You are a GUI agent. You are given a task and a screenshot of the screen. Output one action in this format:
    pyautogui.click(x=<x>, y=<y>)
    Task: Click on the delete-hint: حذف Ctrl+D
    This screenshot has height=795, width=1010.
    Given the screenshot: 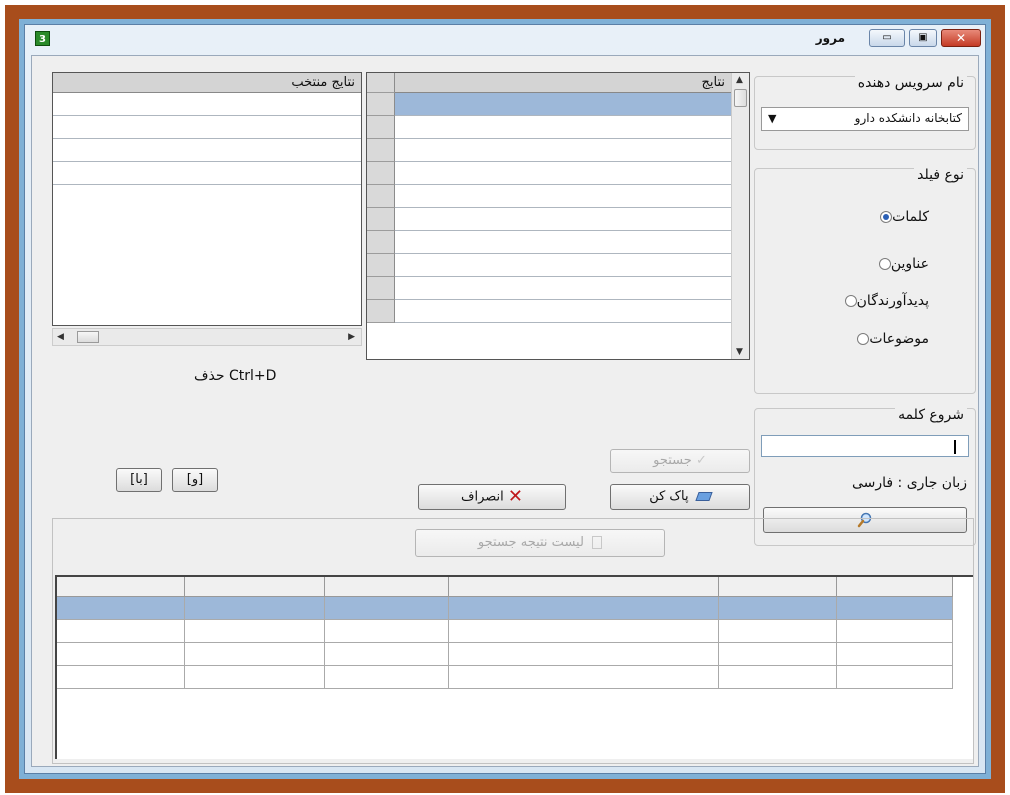 What is the action you would take?
    pyautogui.click(x=235, y=376)
    